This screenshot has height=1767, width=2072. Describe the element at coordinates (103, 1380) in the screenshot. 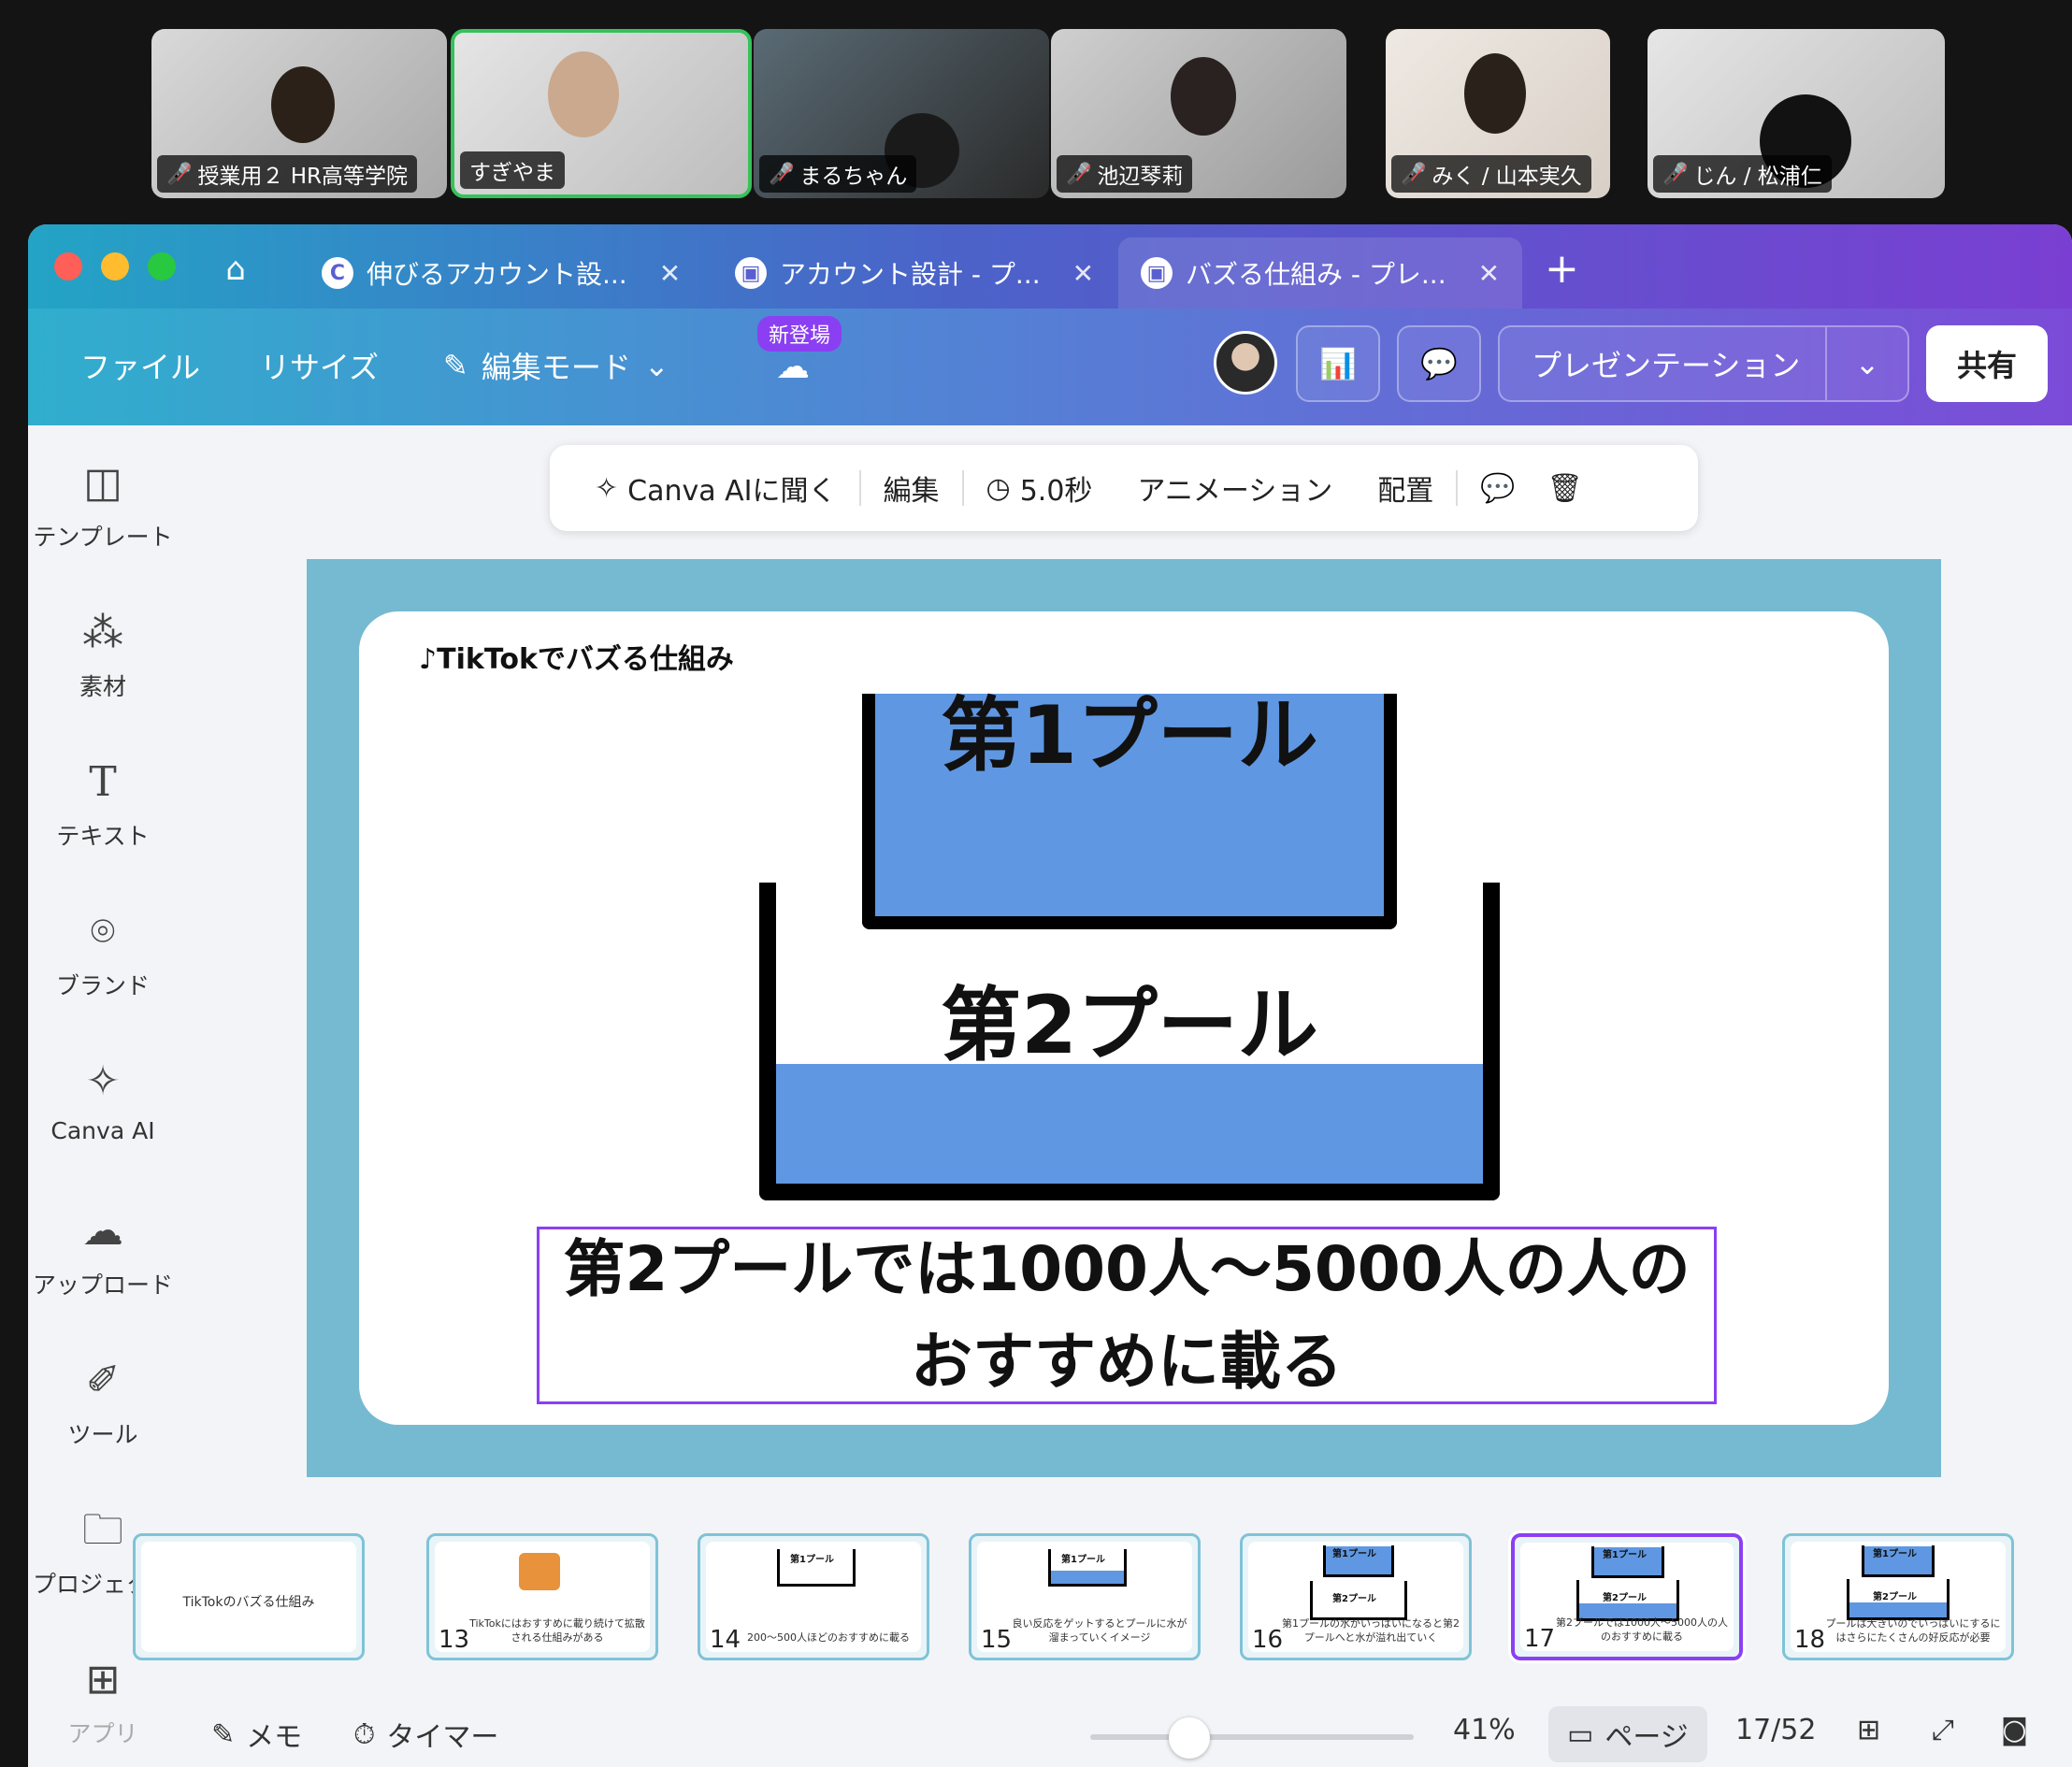

I see `tools-icon: ✐` at that location.